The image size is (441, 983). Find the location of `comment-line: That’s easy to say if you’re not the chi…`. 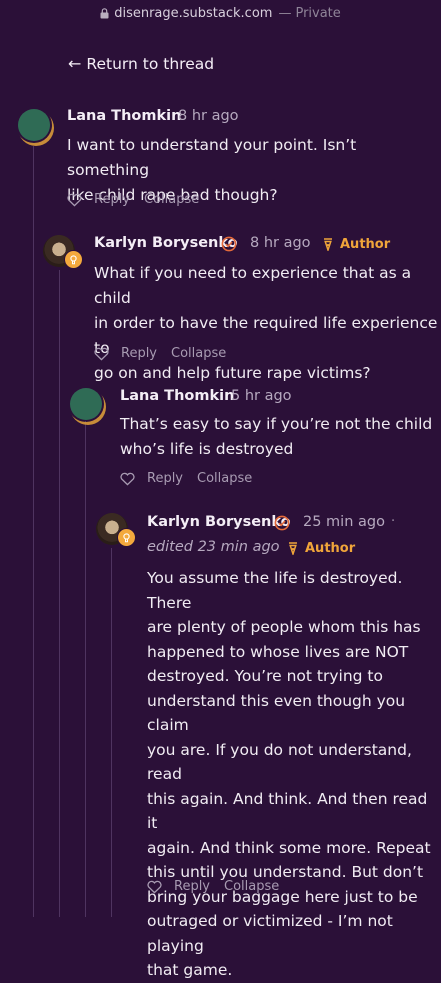

comment-line: That’s easy to say if you’re not the chi… is located at coordinates (276, 424).